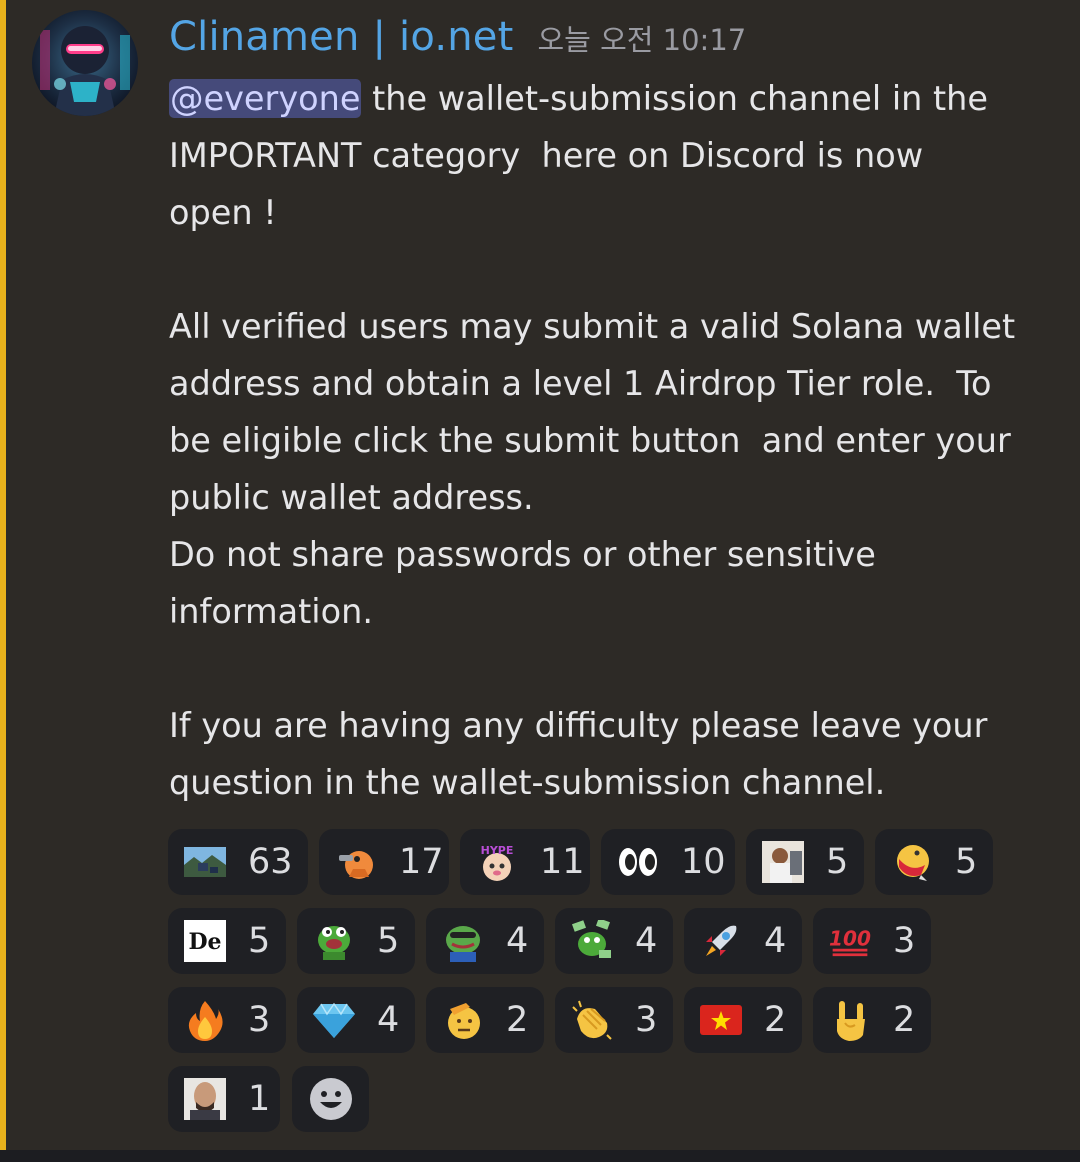 Image resolution: width=1080 pixels, height=1162 pixels. I want to click on custom-chainsaw-dog-emoji, so click(356, 862).